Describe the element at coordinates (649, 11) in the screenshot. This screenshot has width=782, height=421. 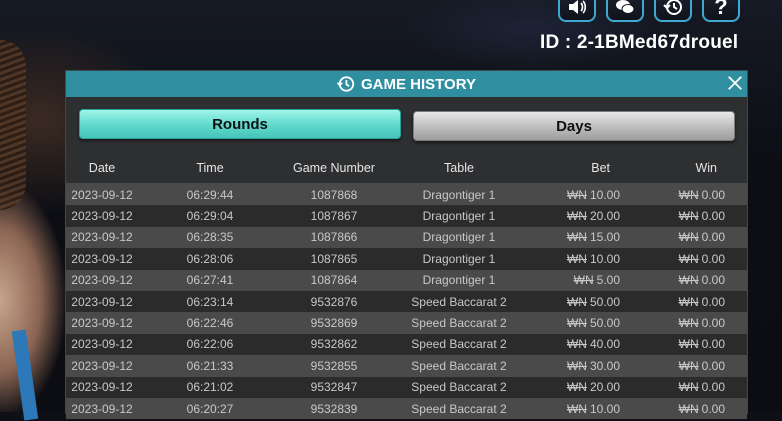
I see `top-toolbar: ?` at that location.